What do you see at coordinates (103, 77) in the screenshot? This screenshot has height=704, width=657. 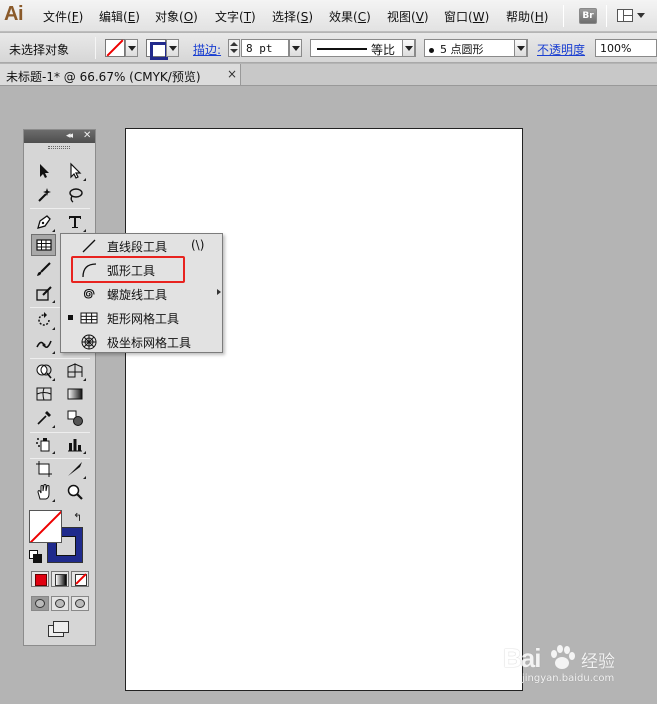 I see `document-title: 未标题-1* @ 66.67% (CMYK/预览)` at bounding box center [103, 77].